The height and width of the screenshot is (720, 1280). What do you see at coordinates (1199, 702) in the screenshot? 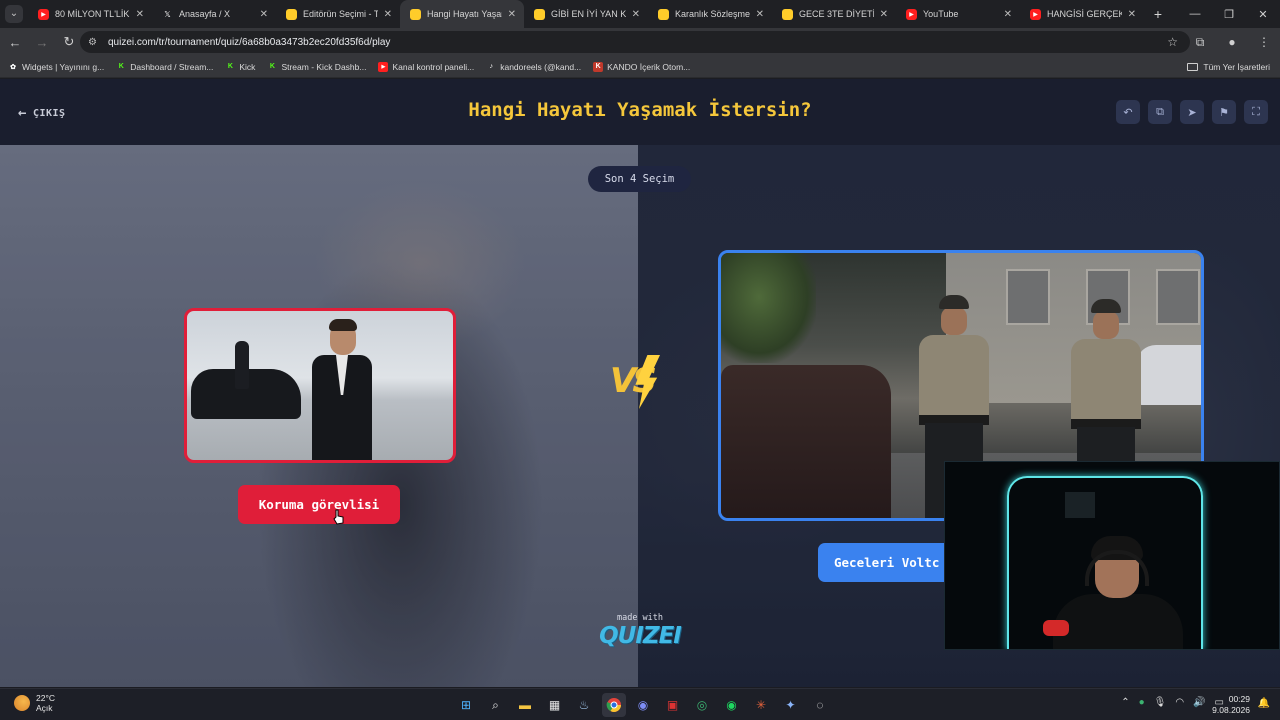
I see `volume-icon: 🔊` at bounding box center [1199, 702].